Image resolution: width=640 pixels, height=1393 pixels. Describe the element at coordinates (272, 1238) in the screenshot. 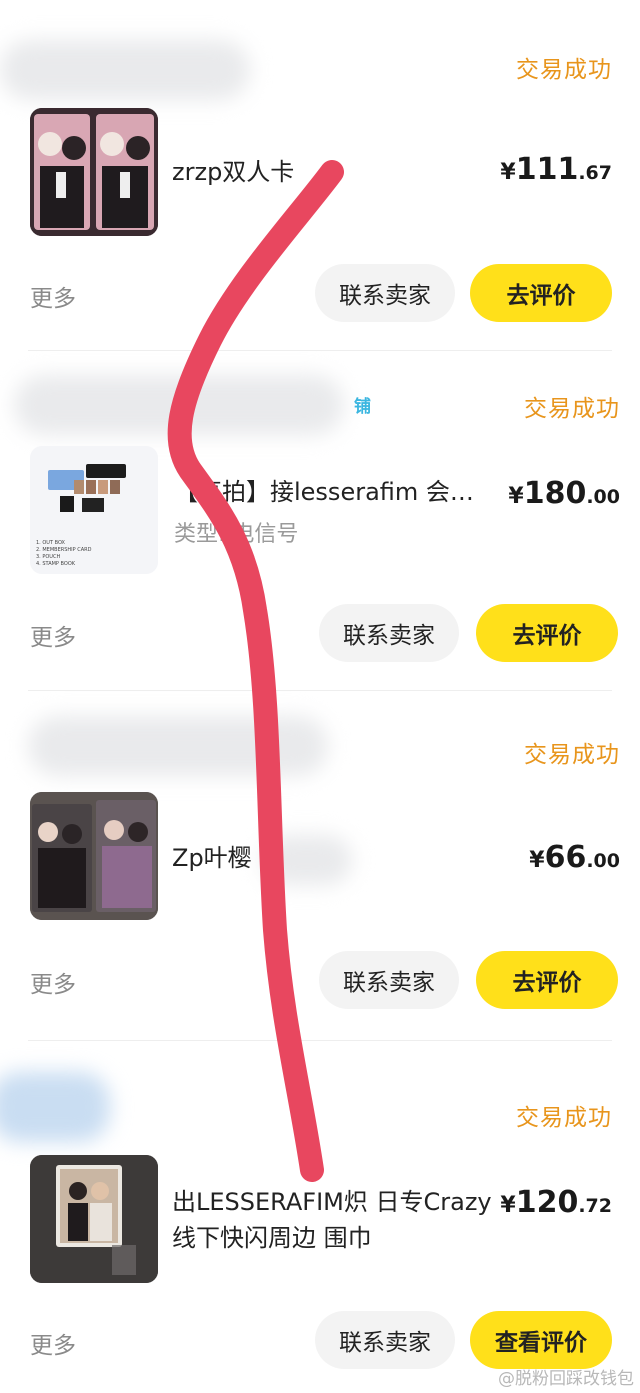

I see `product-title-line2: 线下快闪周边 围巾` at that location.